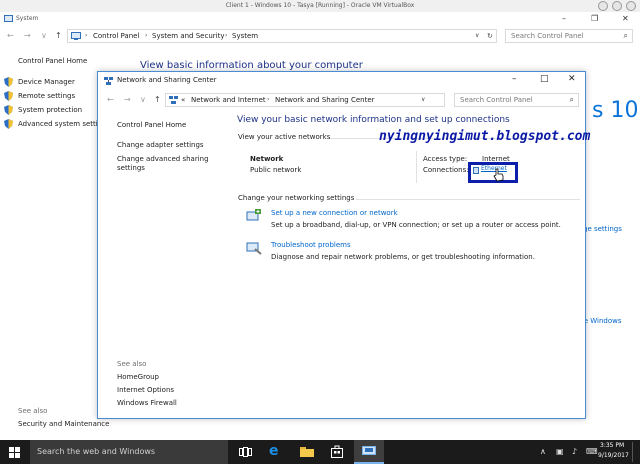 The height and width of the screenshot is (464, 640). I want to click on change-settings-link: ge settings, so click(602, 229).